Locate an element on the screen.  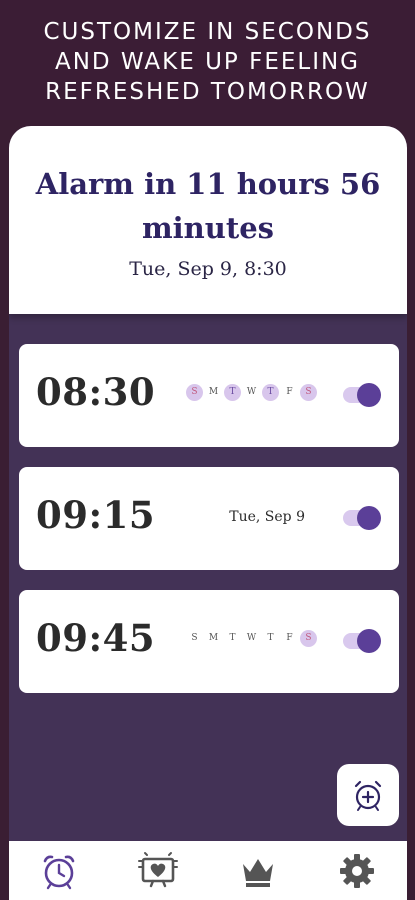
add-alarm-icon is located at coordinates (368, 795).